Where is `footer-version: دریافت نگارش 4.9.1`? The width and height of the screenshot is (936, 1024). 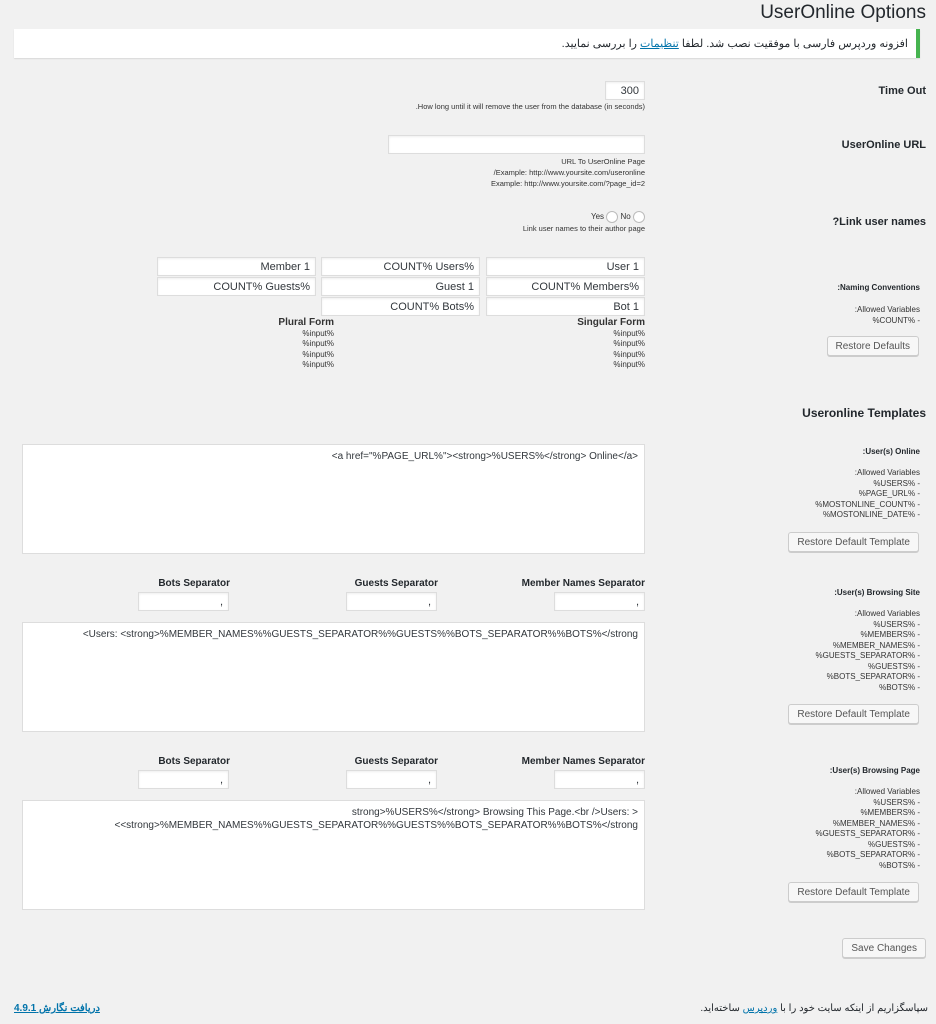 footer-version: دریافت نگارش 4.9.1 is located at coordinates (57, 1008).